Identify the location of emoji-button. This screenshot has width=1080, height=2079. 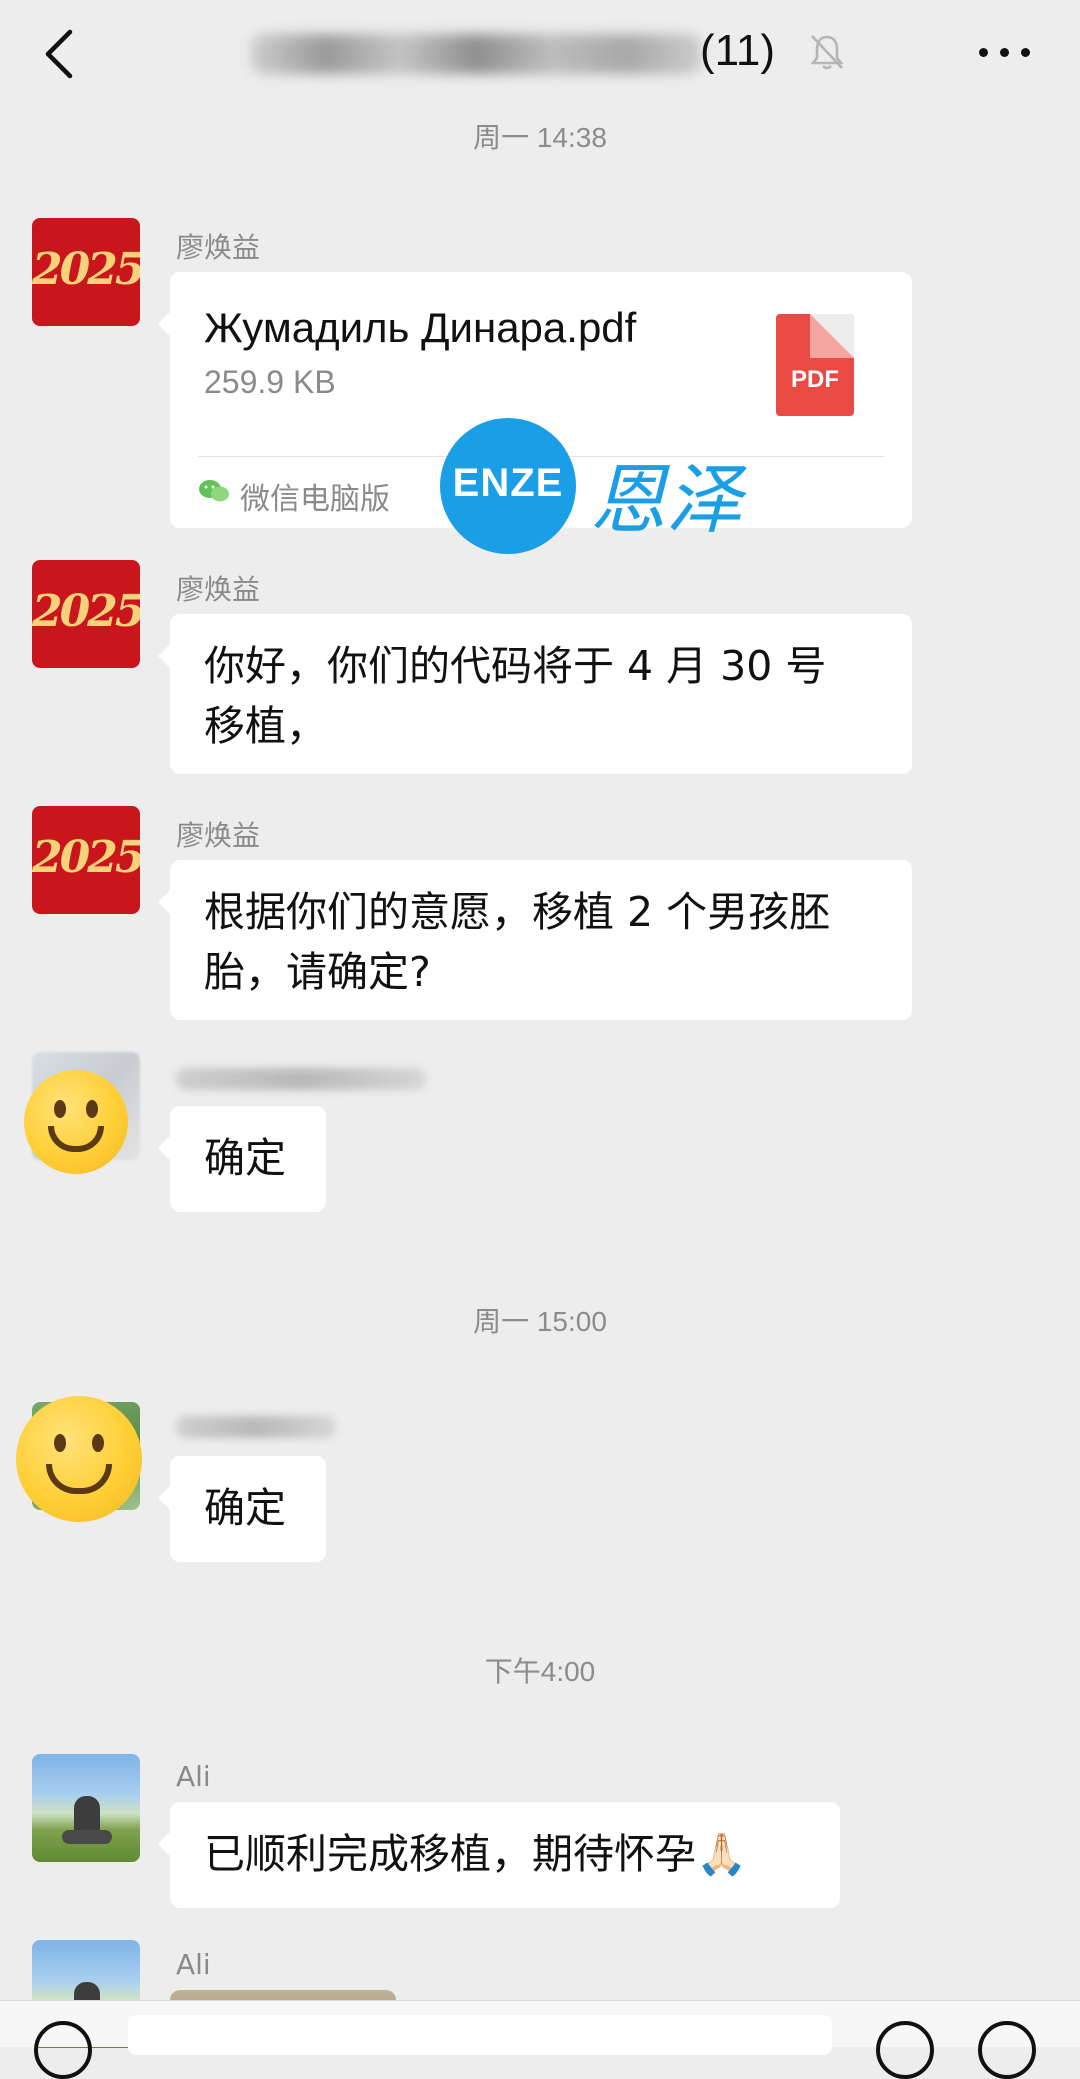
(905, 2050).